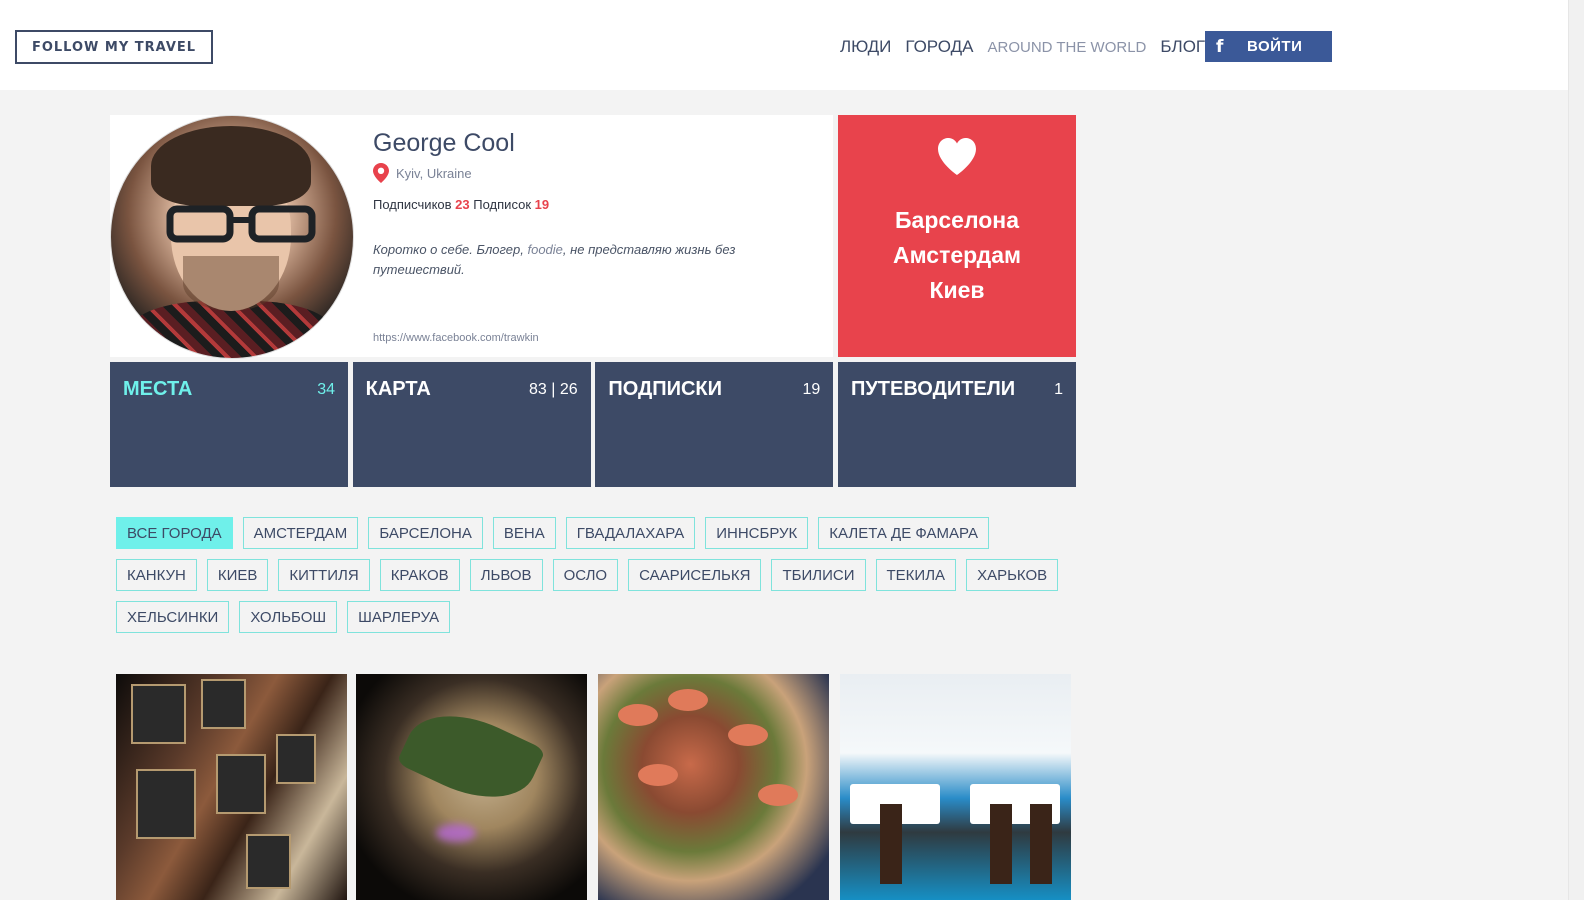 Image resolution: width=1584 pixels, height=900 pixels. Describe the element at coordinates (1182, 47) in the screenshot. I see `nav-blog: БЛОГ` at that location.